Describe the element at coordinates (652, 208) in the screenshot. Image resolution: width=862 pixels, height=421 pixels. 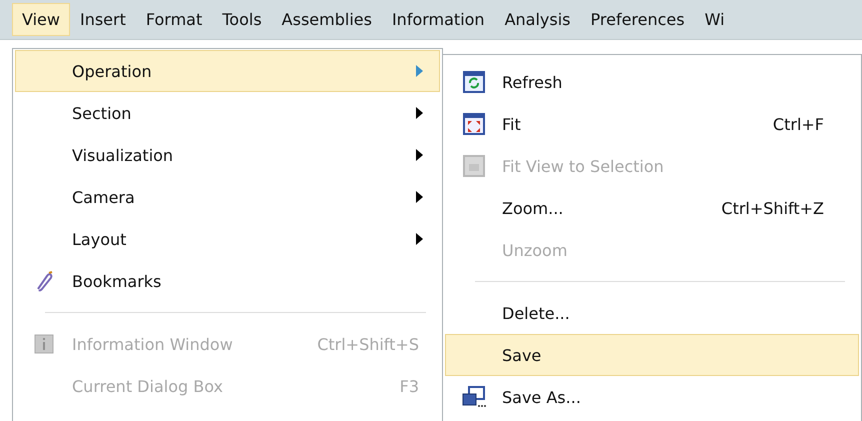
I see `menu-item: Zoom... Ctrl+Shift+Z` at that location.